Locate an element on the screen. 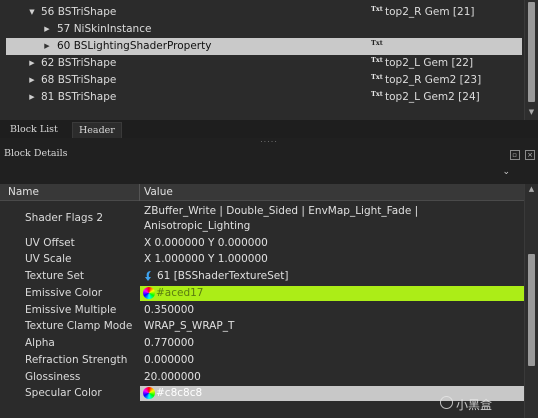 The height and width of the screenshot is (418, 538). tree-row-label: 57 NiSkinInstance is located at coordinates (104, 29).